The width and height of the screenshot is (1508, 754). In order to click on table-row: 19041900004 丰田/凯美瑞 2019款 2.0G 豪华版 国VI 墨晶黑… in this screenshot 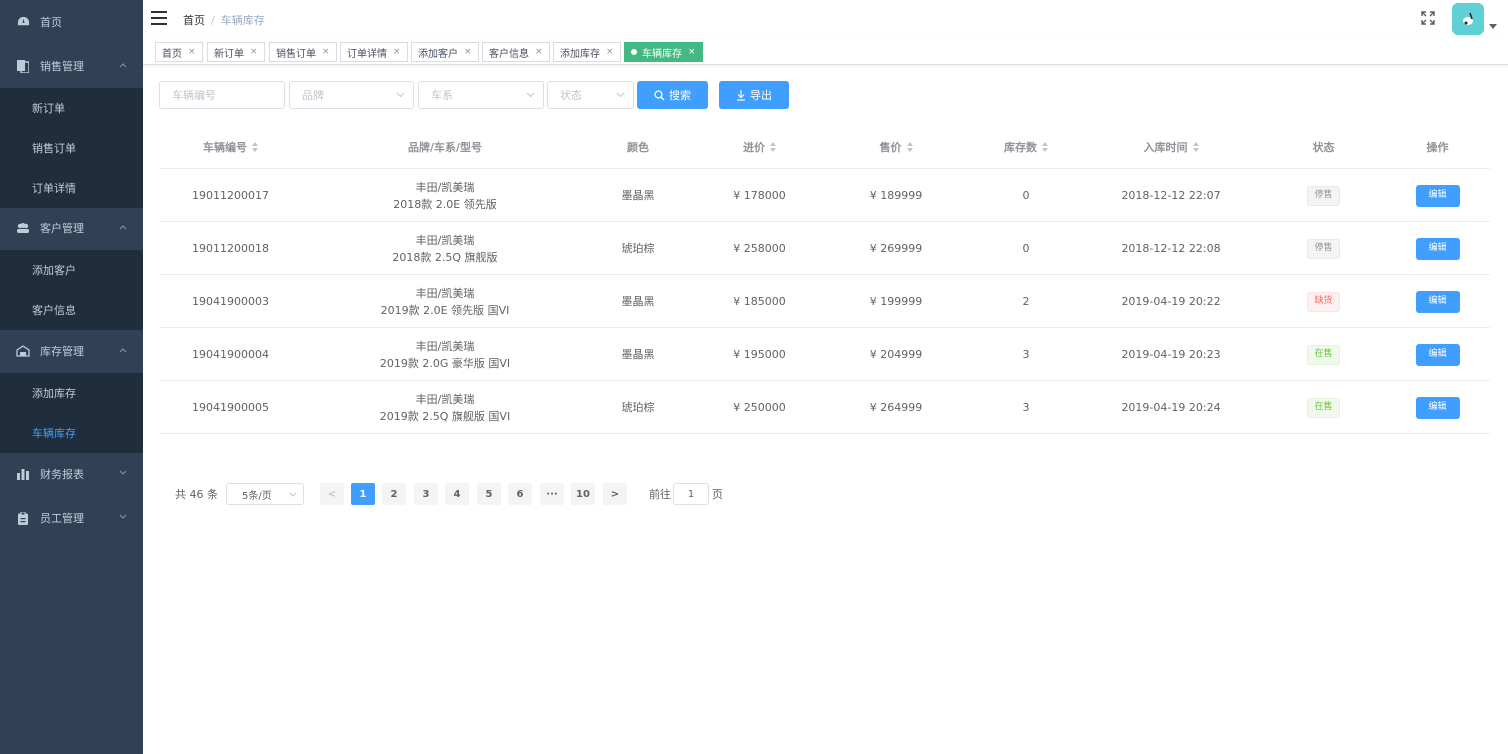, I will do `click(824, 354)`.